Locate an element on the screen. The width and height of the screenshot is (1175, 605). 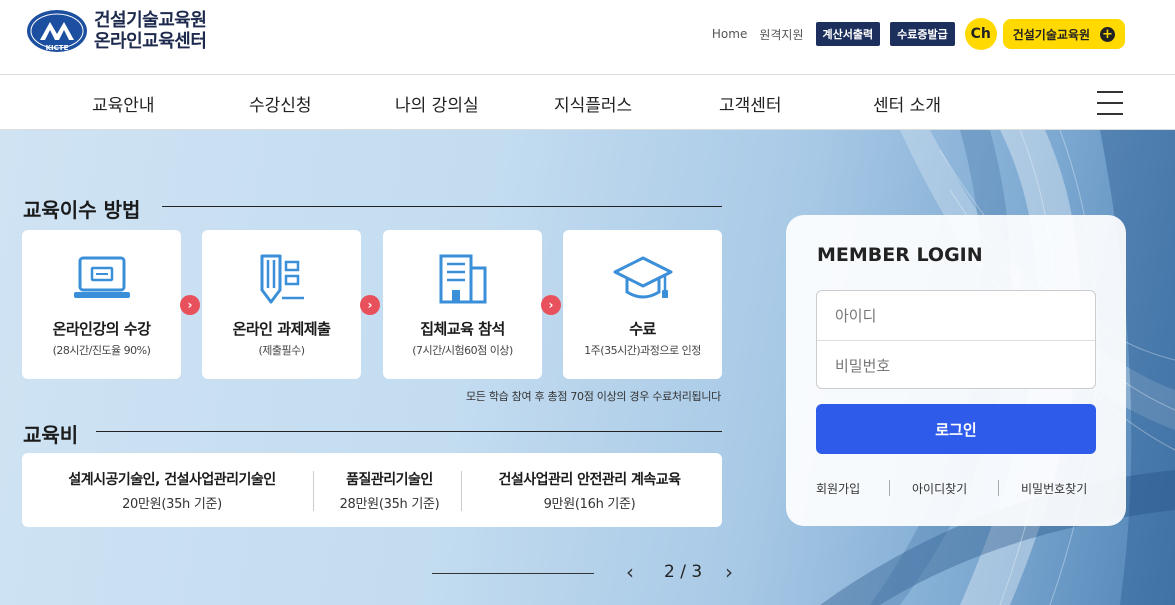
step-card-assignment: 온라인 과제제출 (제출필수) is located at coordinates (281, 304).